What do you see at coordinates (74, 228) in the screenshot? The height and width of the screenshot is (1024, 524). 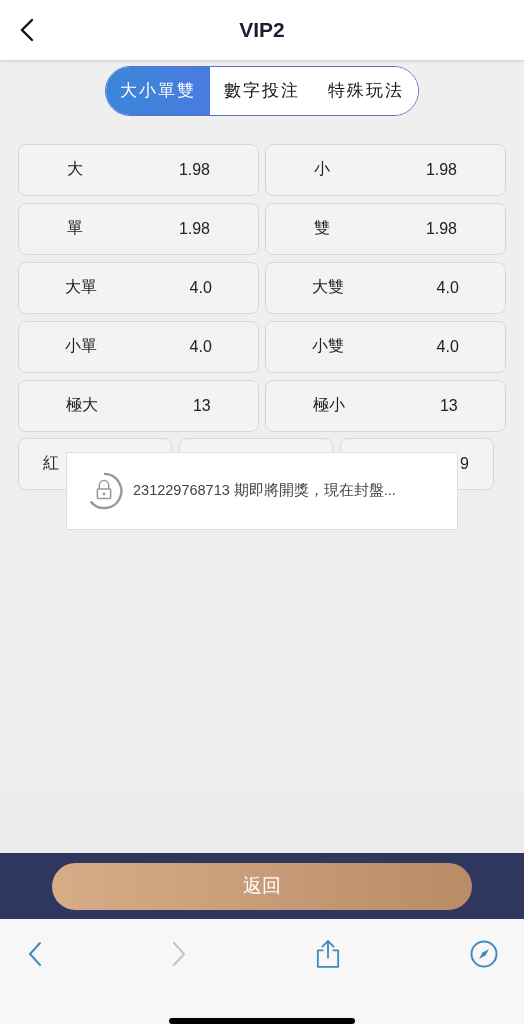 I see `bet-label: 單` at bounding box center [74, 228].